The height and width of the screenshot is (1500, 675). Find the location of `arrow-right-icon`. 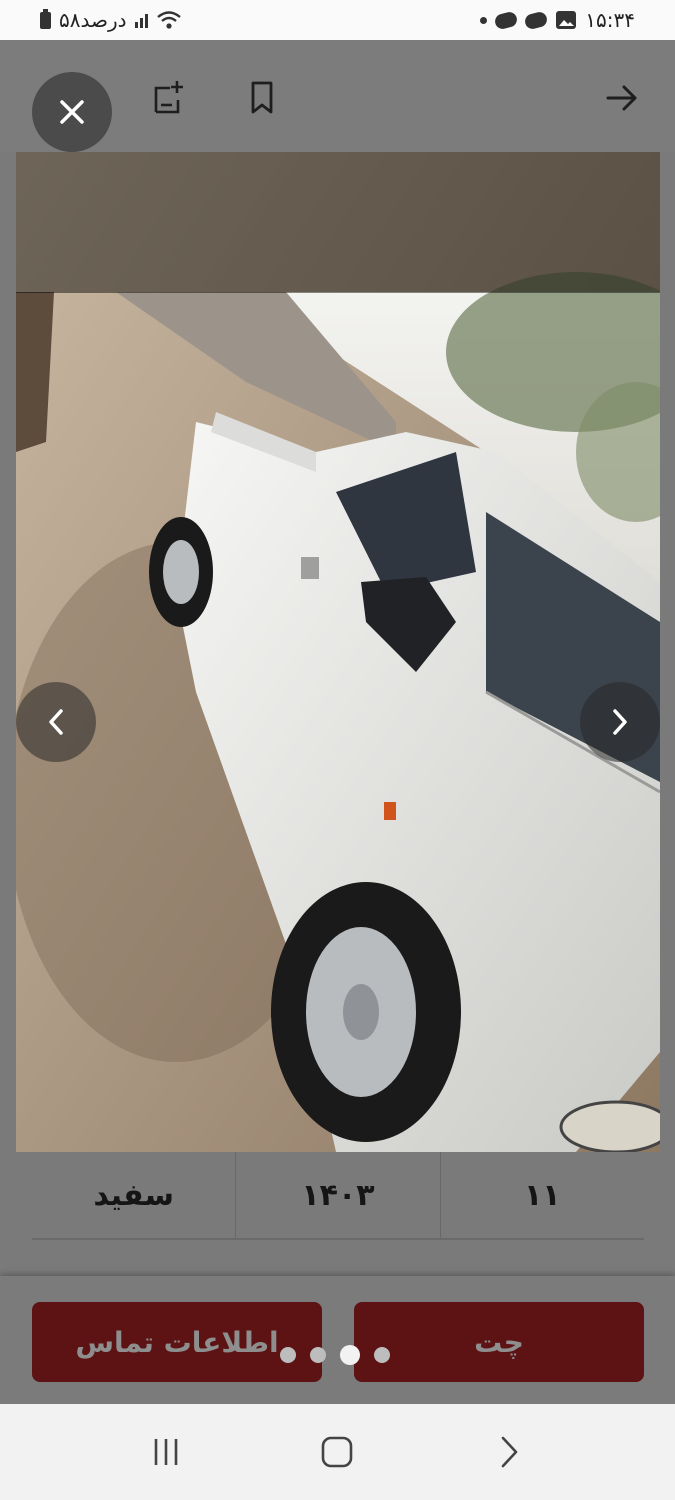

arrow-right-icon is located at coordinates (621, 98).